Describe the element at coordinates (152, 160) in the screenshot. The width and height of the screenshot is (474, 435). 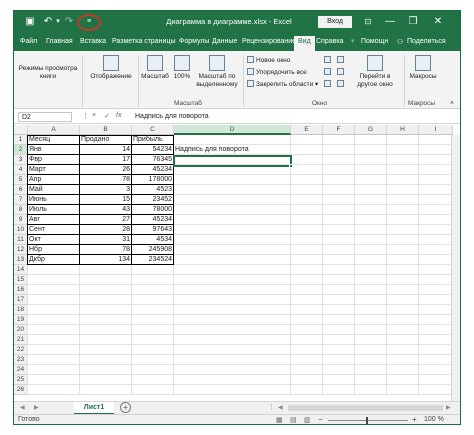
I see `profit-cell: 76345` at that location.